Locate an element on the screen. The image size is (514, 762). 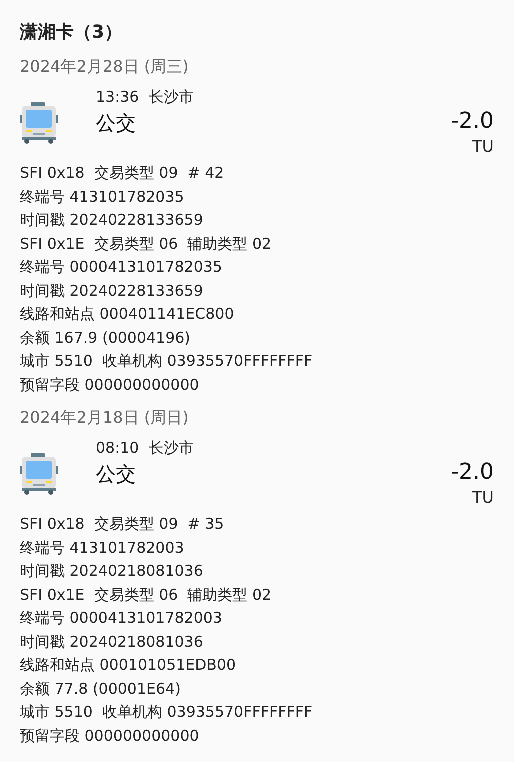
detail-line: 余额 167.9 (00004196) is located at coordinates (106, 338).